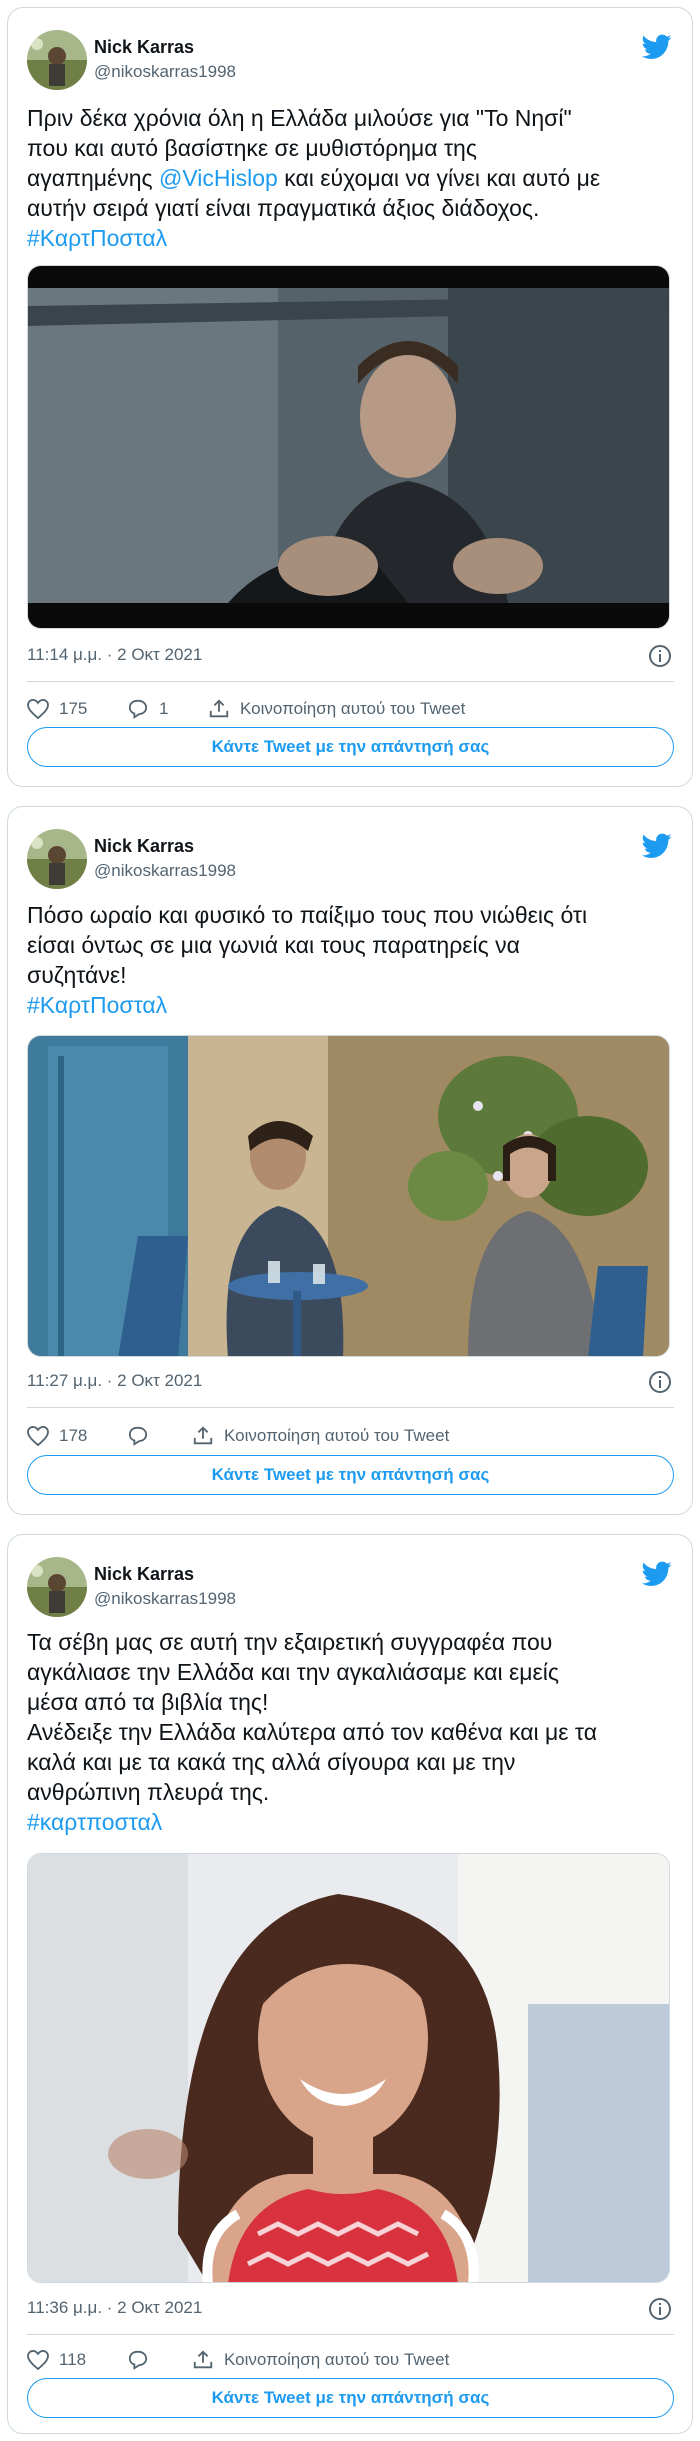 Image resolution: width=700 pixels, height=2441 pixels. I want to click on reply-count: 1, so click(164, 708).